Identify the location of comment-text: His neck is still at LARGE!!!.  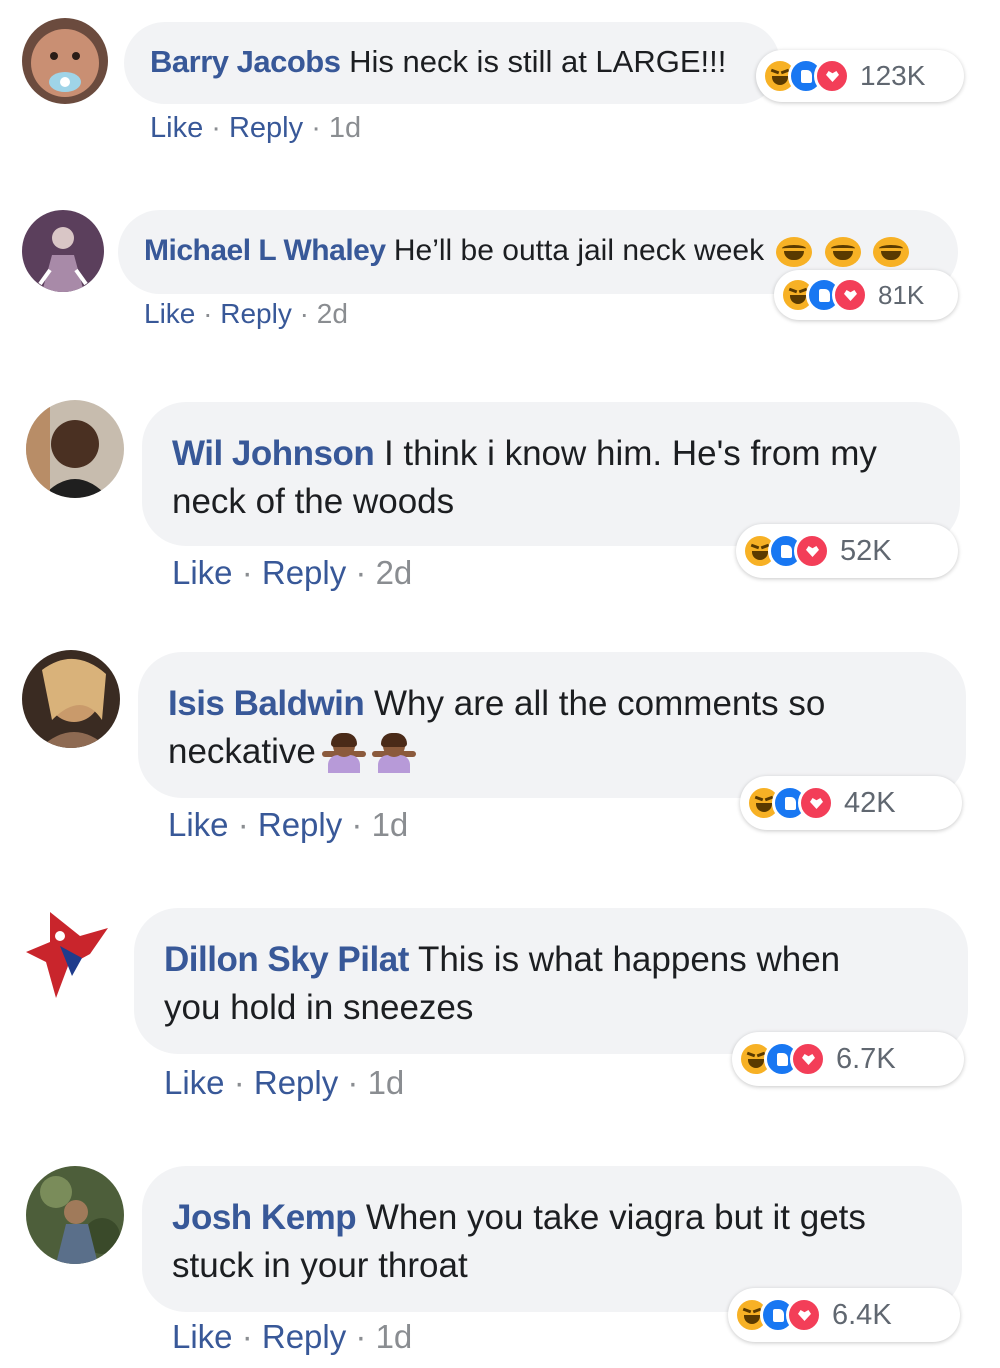
(538, 61).